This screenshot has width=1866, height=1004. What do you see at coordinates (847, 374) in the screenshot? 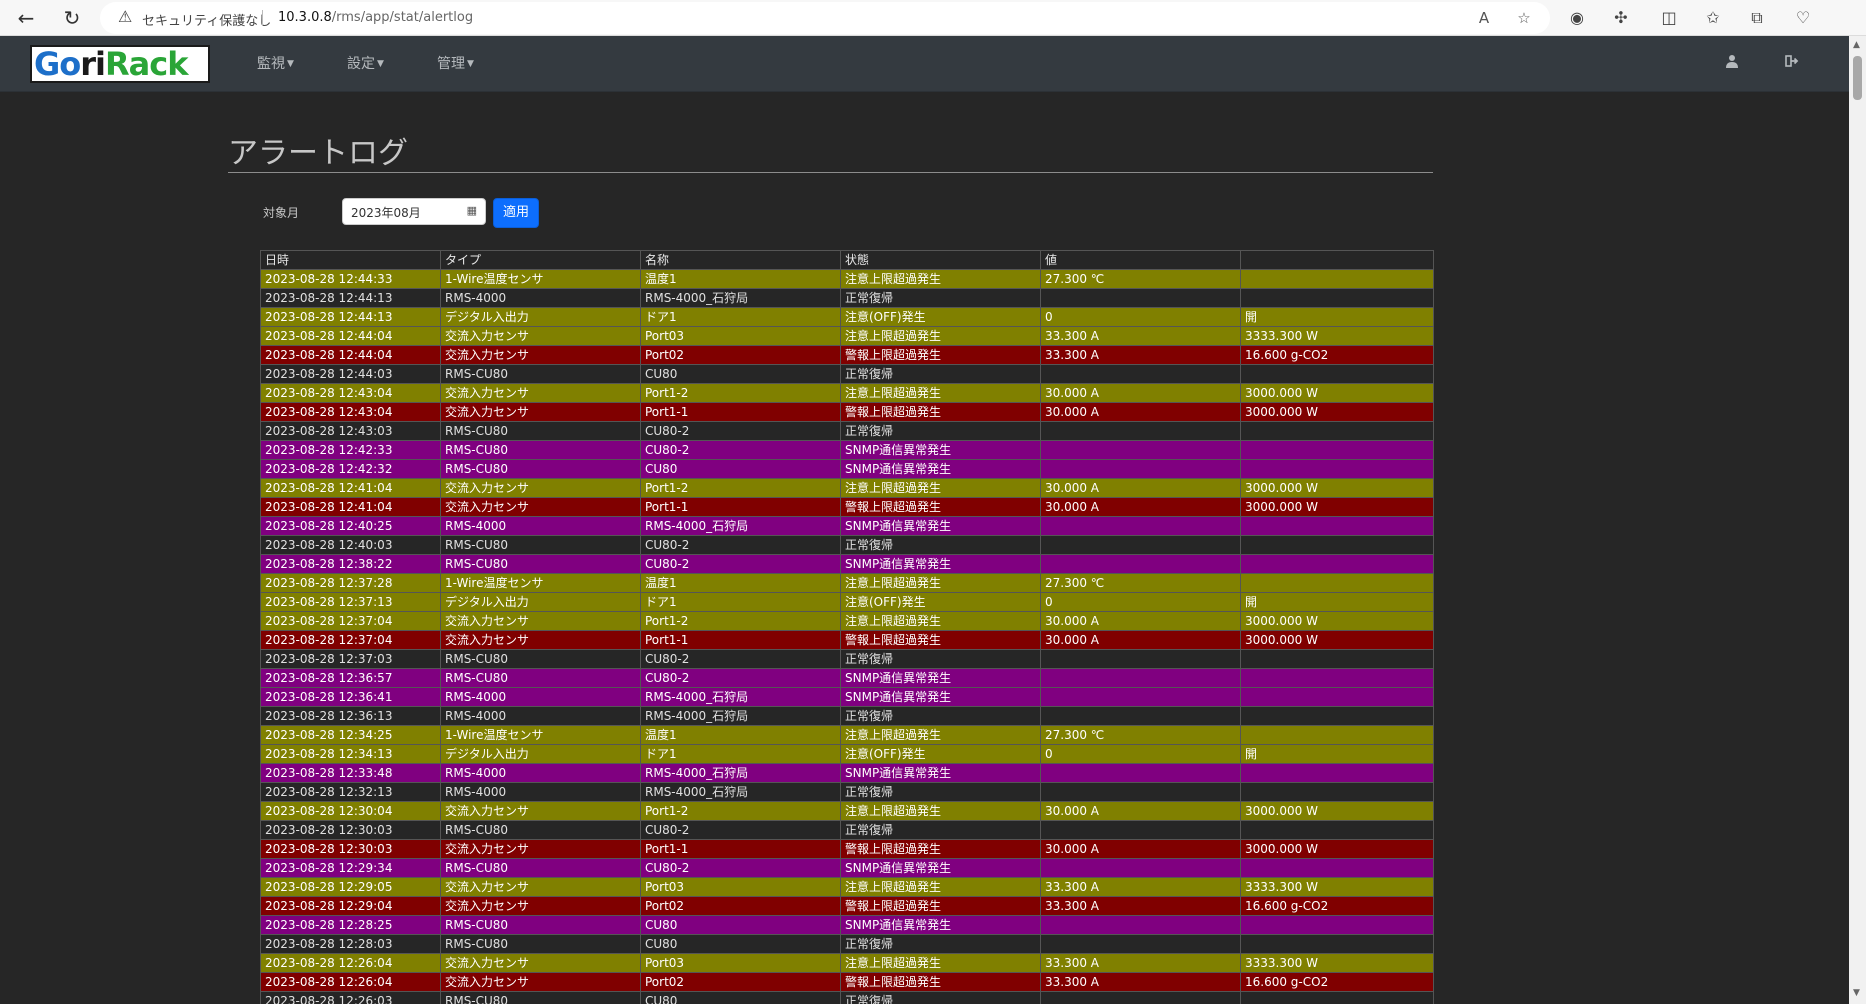
I see `table-row: 2023-08-28 12:44:03 RMS-CU80 CU80 正常復帰` at bounding box center [847, 374].